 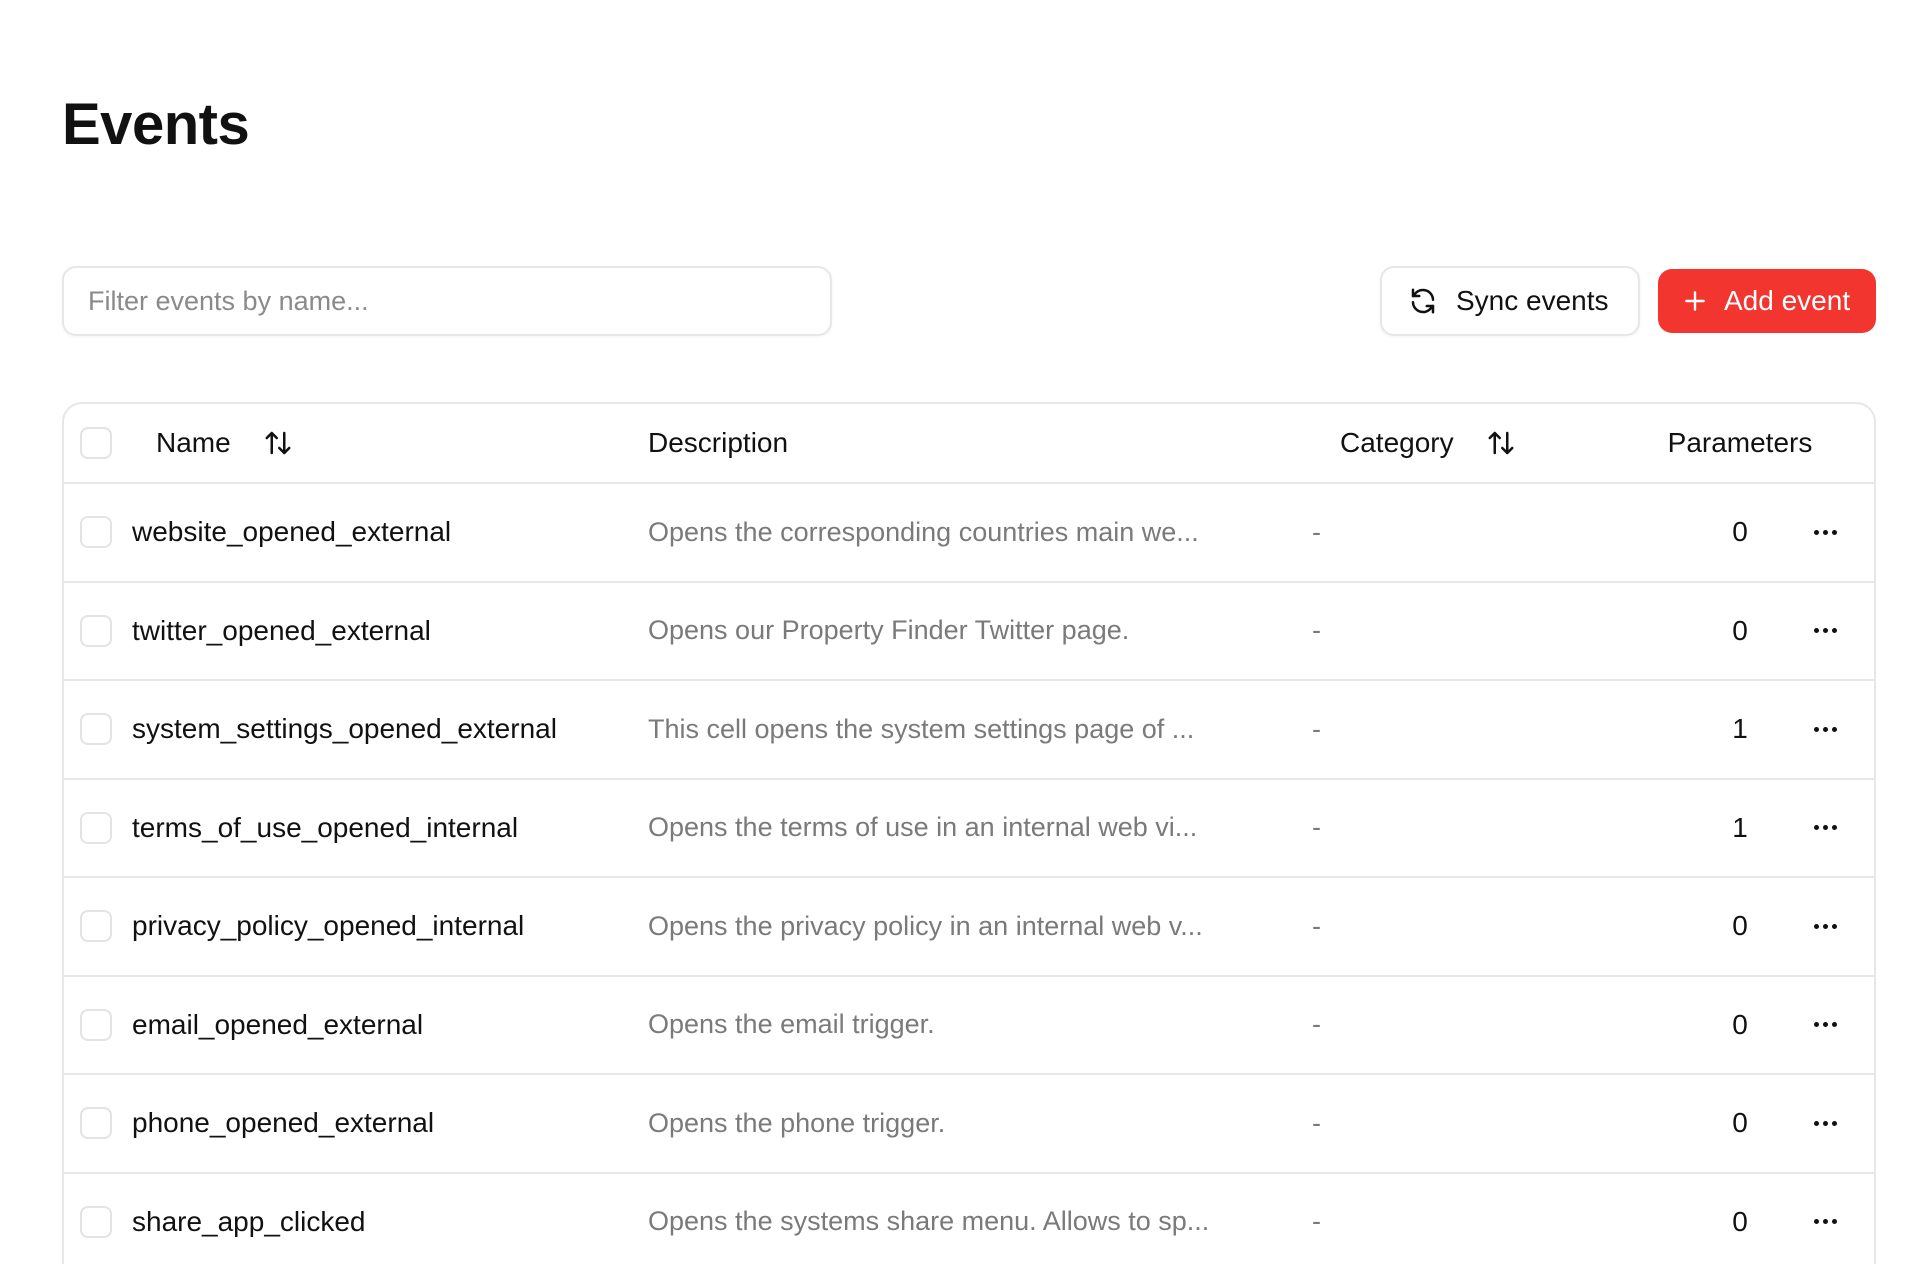 I want to click on event-description: Opens the email trigger., so click(x=791, y=1024).